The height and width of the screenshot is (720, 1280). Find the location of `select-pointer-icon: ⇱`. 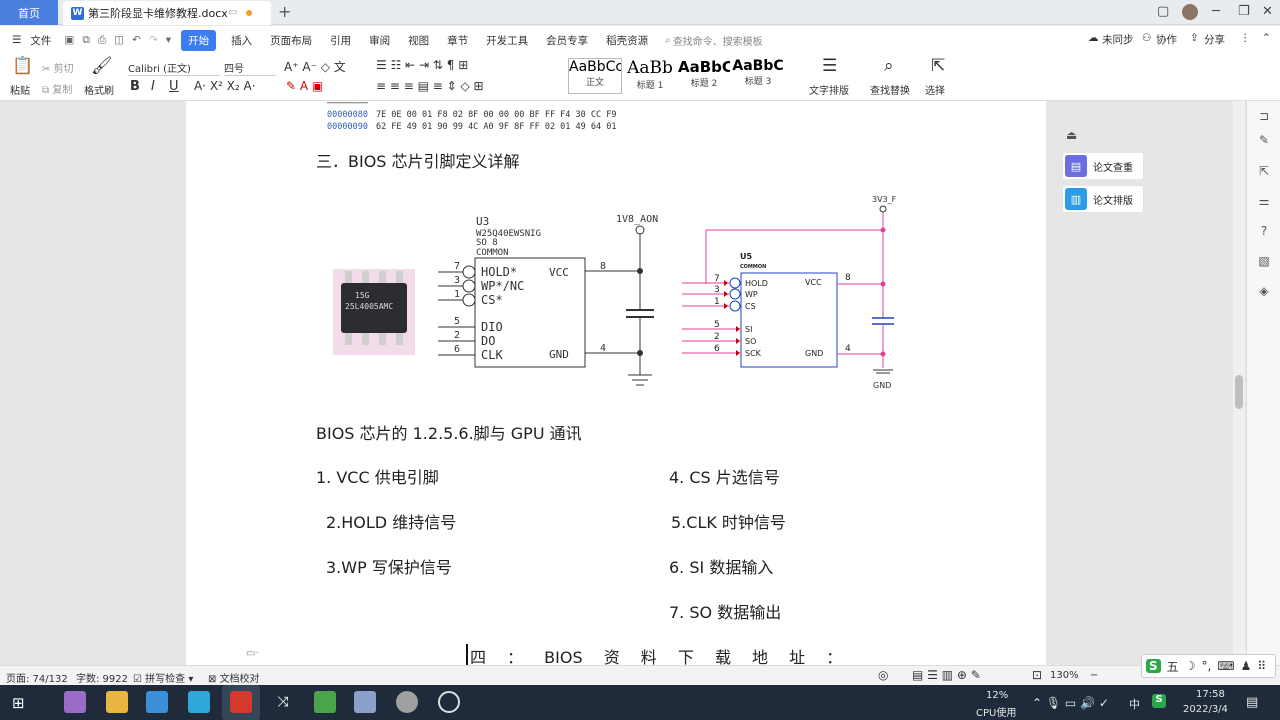

select-pointer-icon: ⇱ is located at coordinates (938, 66).